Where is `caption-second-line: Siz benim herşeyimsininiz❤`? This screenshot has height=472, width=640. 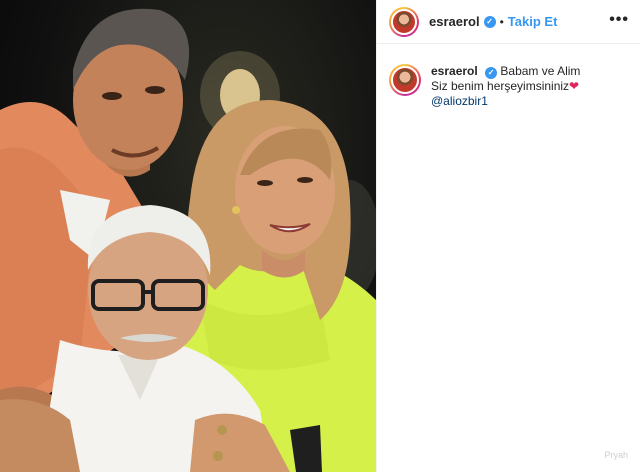
caption-second-line: Siz benim herşeyimsininiz❤ is located at coordinates (505, 86).